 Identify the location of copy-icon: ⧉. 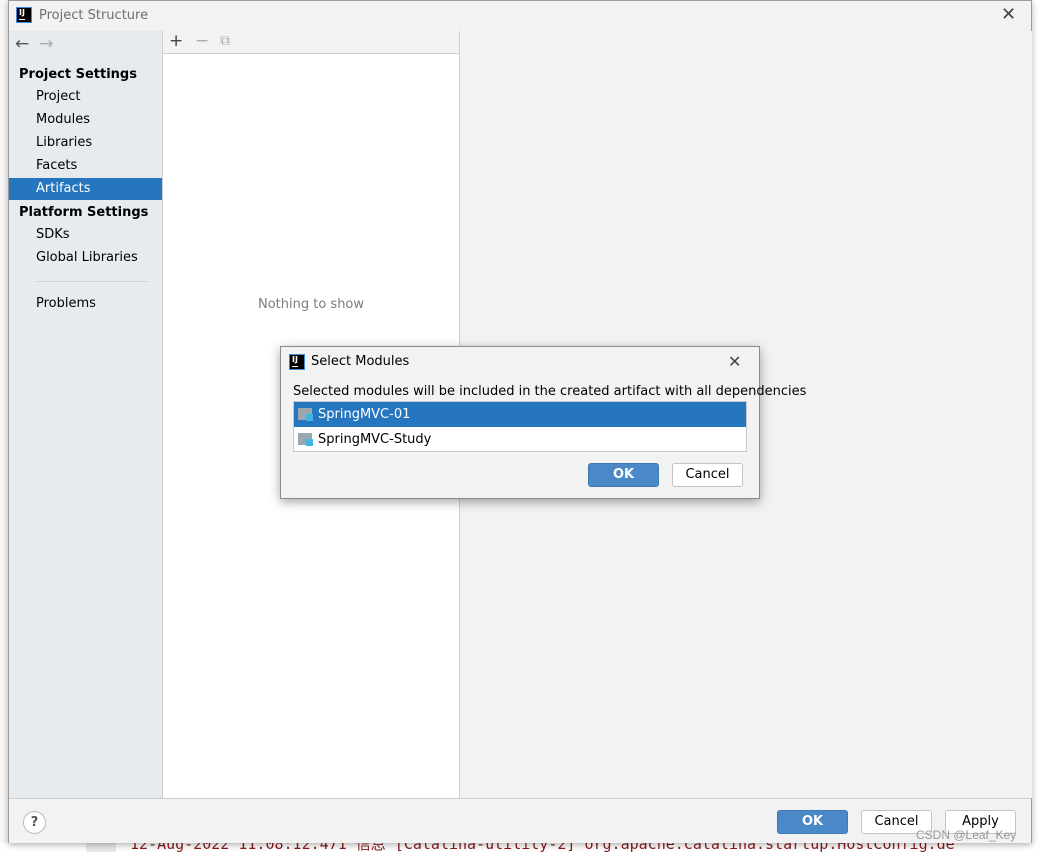
(225, 41).